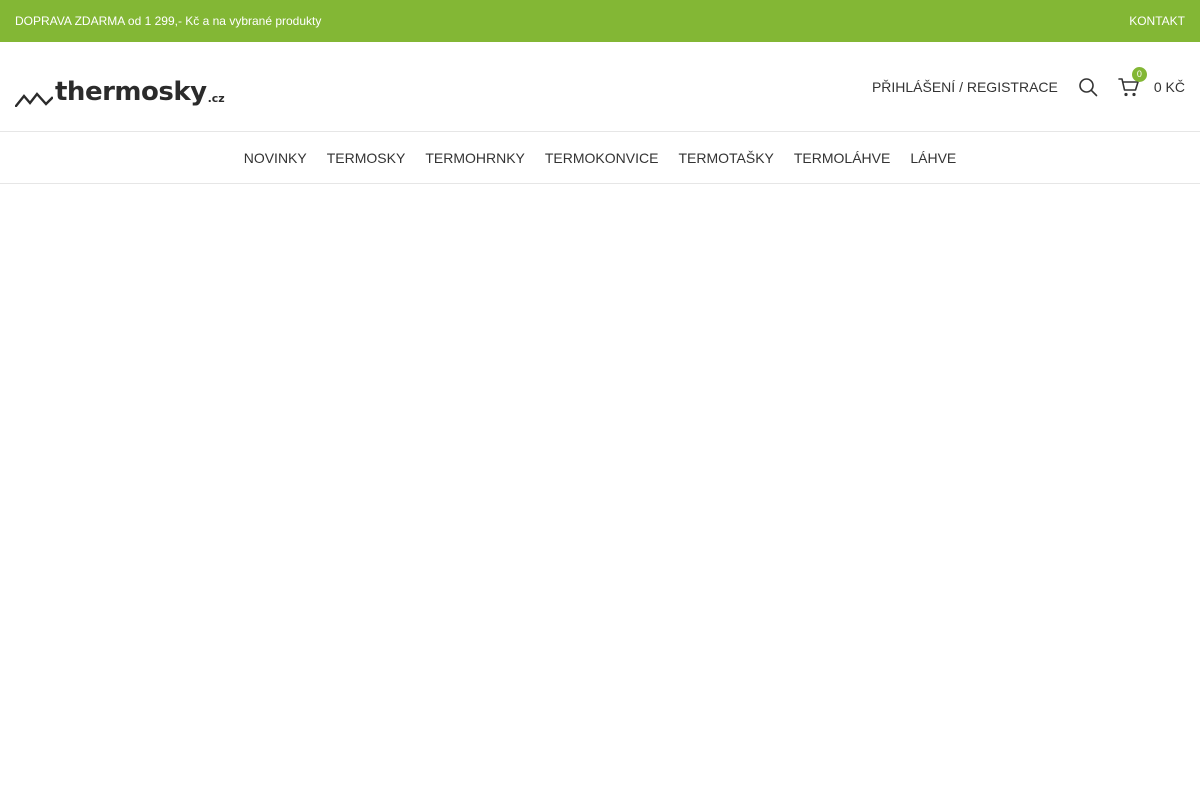 The image size is (1200, 800). I want to click on cart-count-badge: 0, so click(1139, 74).